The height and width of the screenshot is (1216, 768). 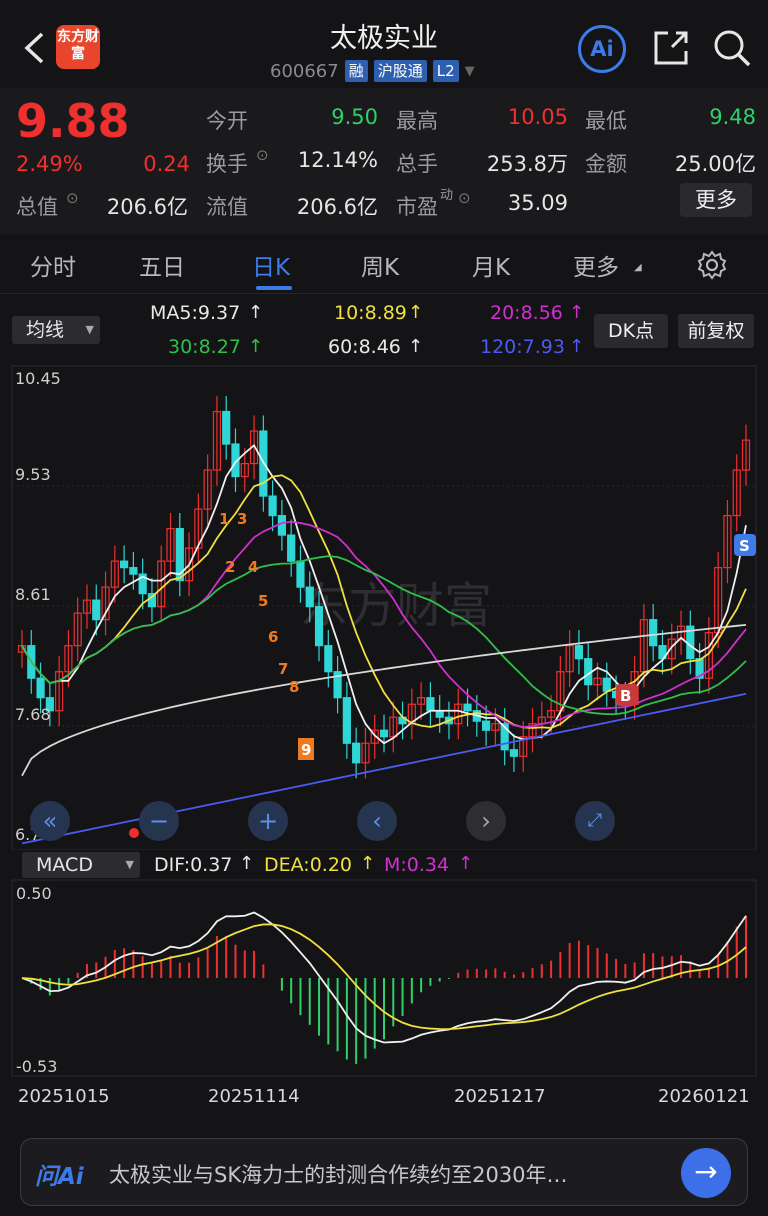 What do you see at coordinates (417, 164) in the screenshot?
I see `volume-label: 总手` at bounding box center [417, 164].